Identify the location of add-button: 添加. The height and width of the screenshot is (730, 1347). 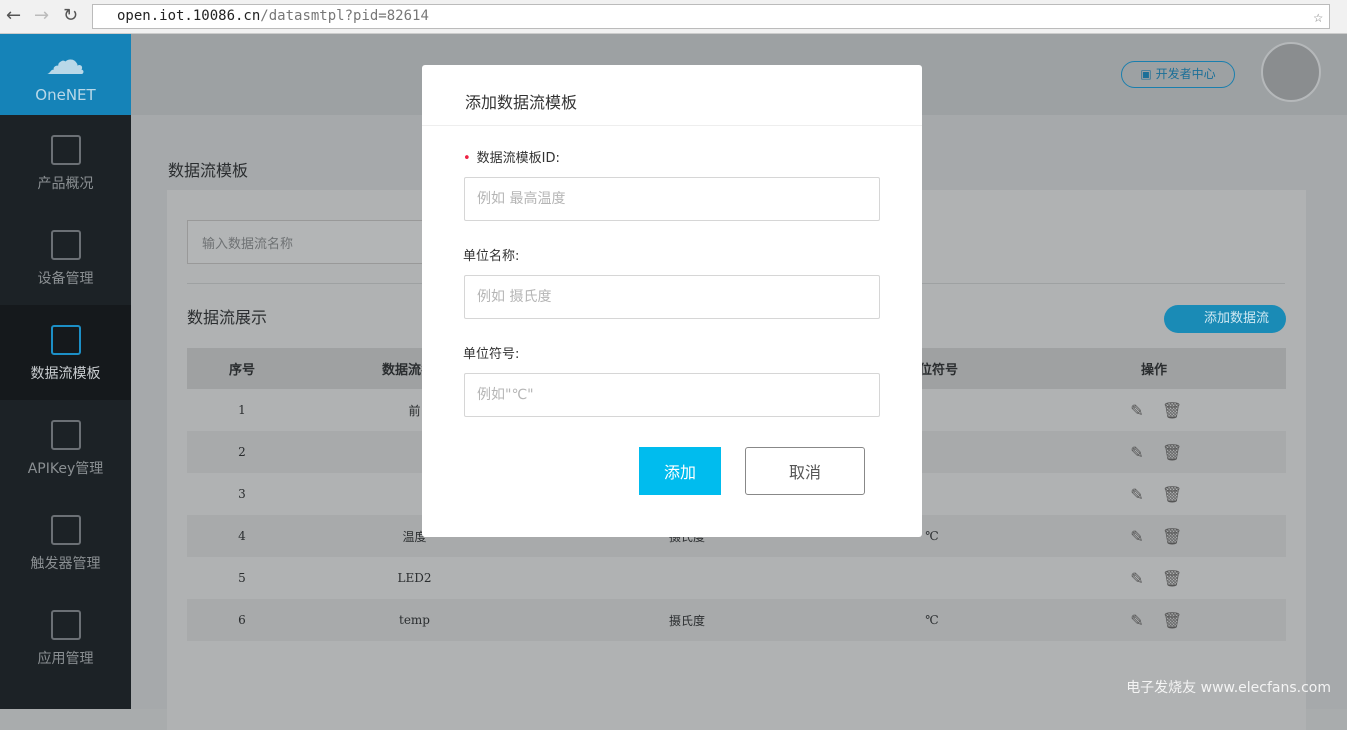
(680, 471).